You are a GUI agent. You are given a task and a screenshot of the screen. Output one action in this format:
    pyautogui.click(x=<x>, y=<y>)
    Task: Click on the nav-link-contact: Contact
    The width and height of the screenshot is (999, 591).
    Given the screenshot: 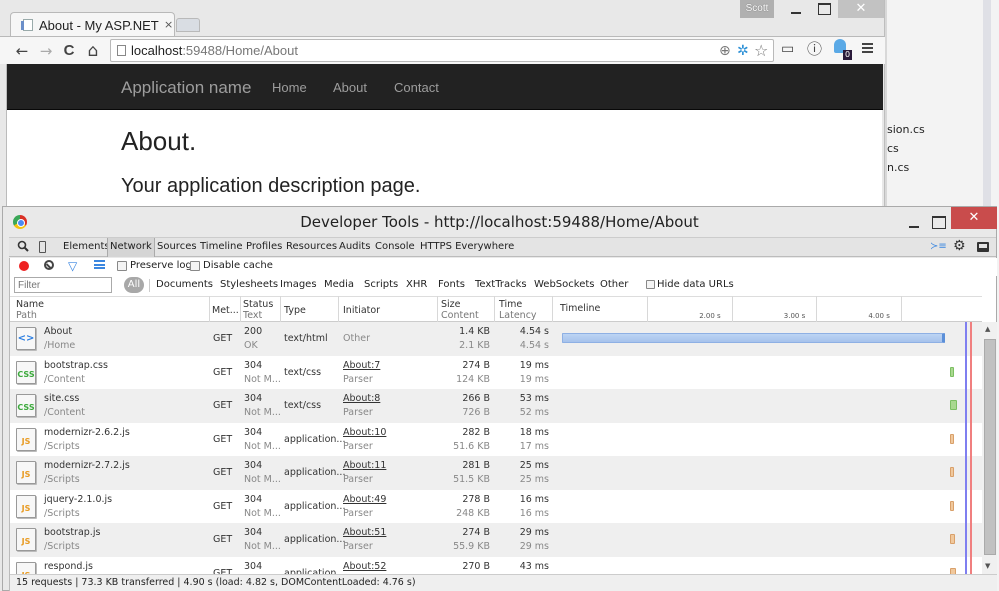 What is the action you would take?
    pyautogui.click(x=416, y=87)
    